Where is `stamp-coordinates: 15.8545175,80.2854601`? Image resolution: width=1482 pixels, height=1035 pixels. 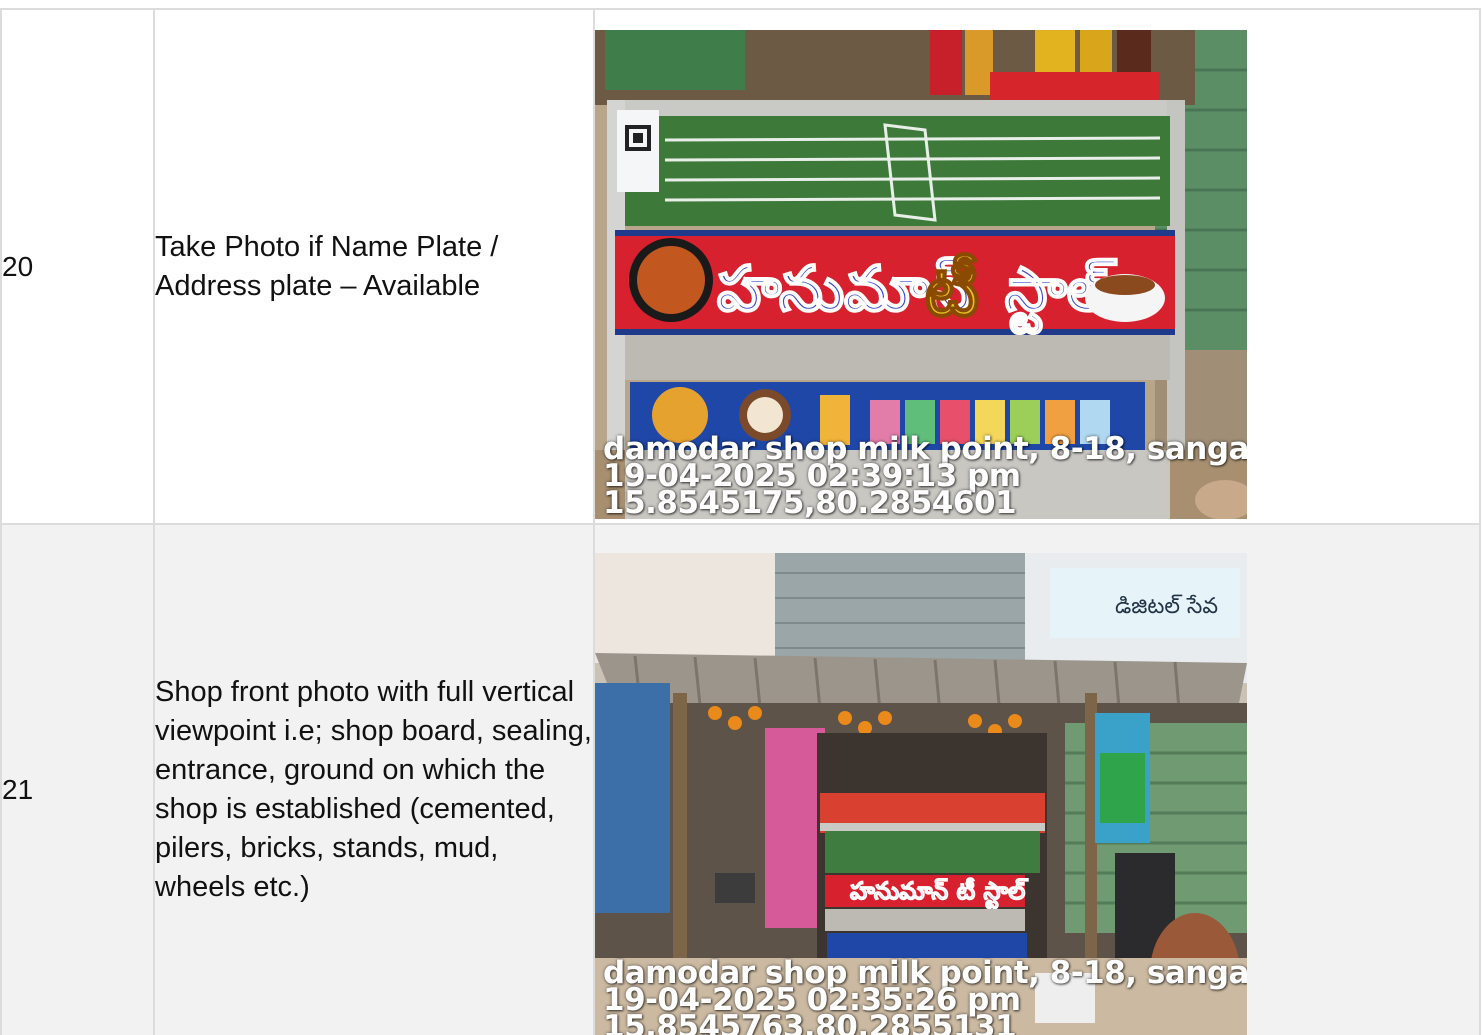 stamp-coordinates: 15.8545175,80.2854601 is located at coordinates (810, 501).